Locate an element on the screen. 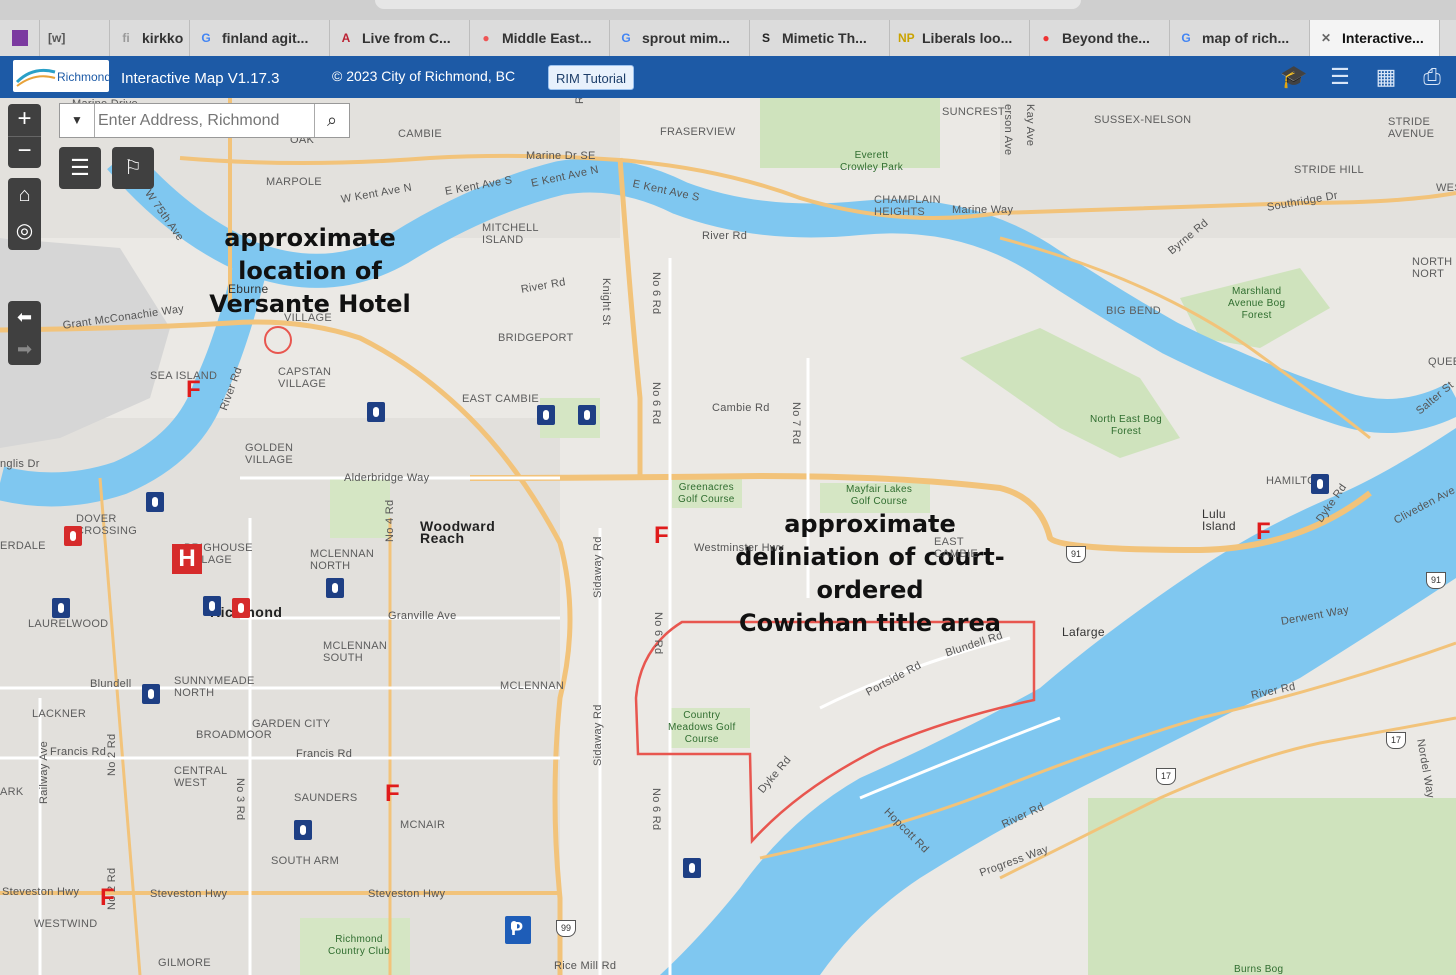  address-search-input is located at coordinates (203, 121).